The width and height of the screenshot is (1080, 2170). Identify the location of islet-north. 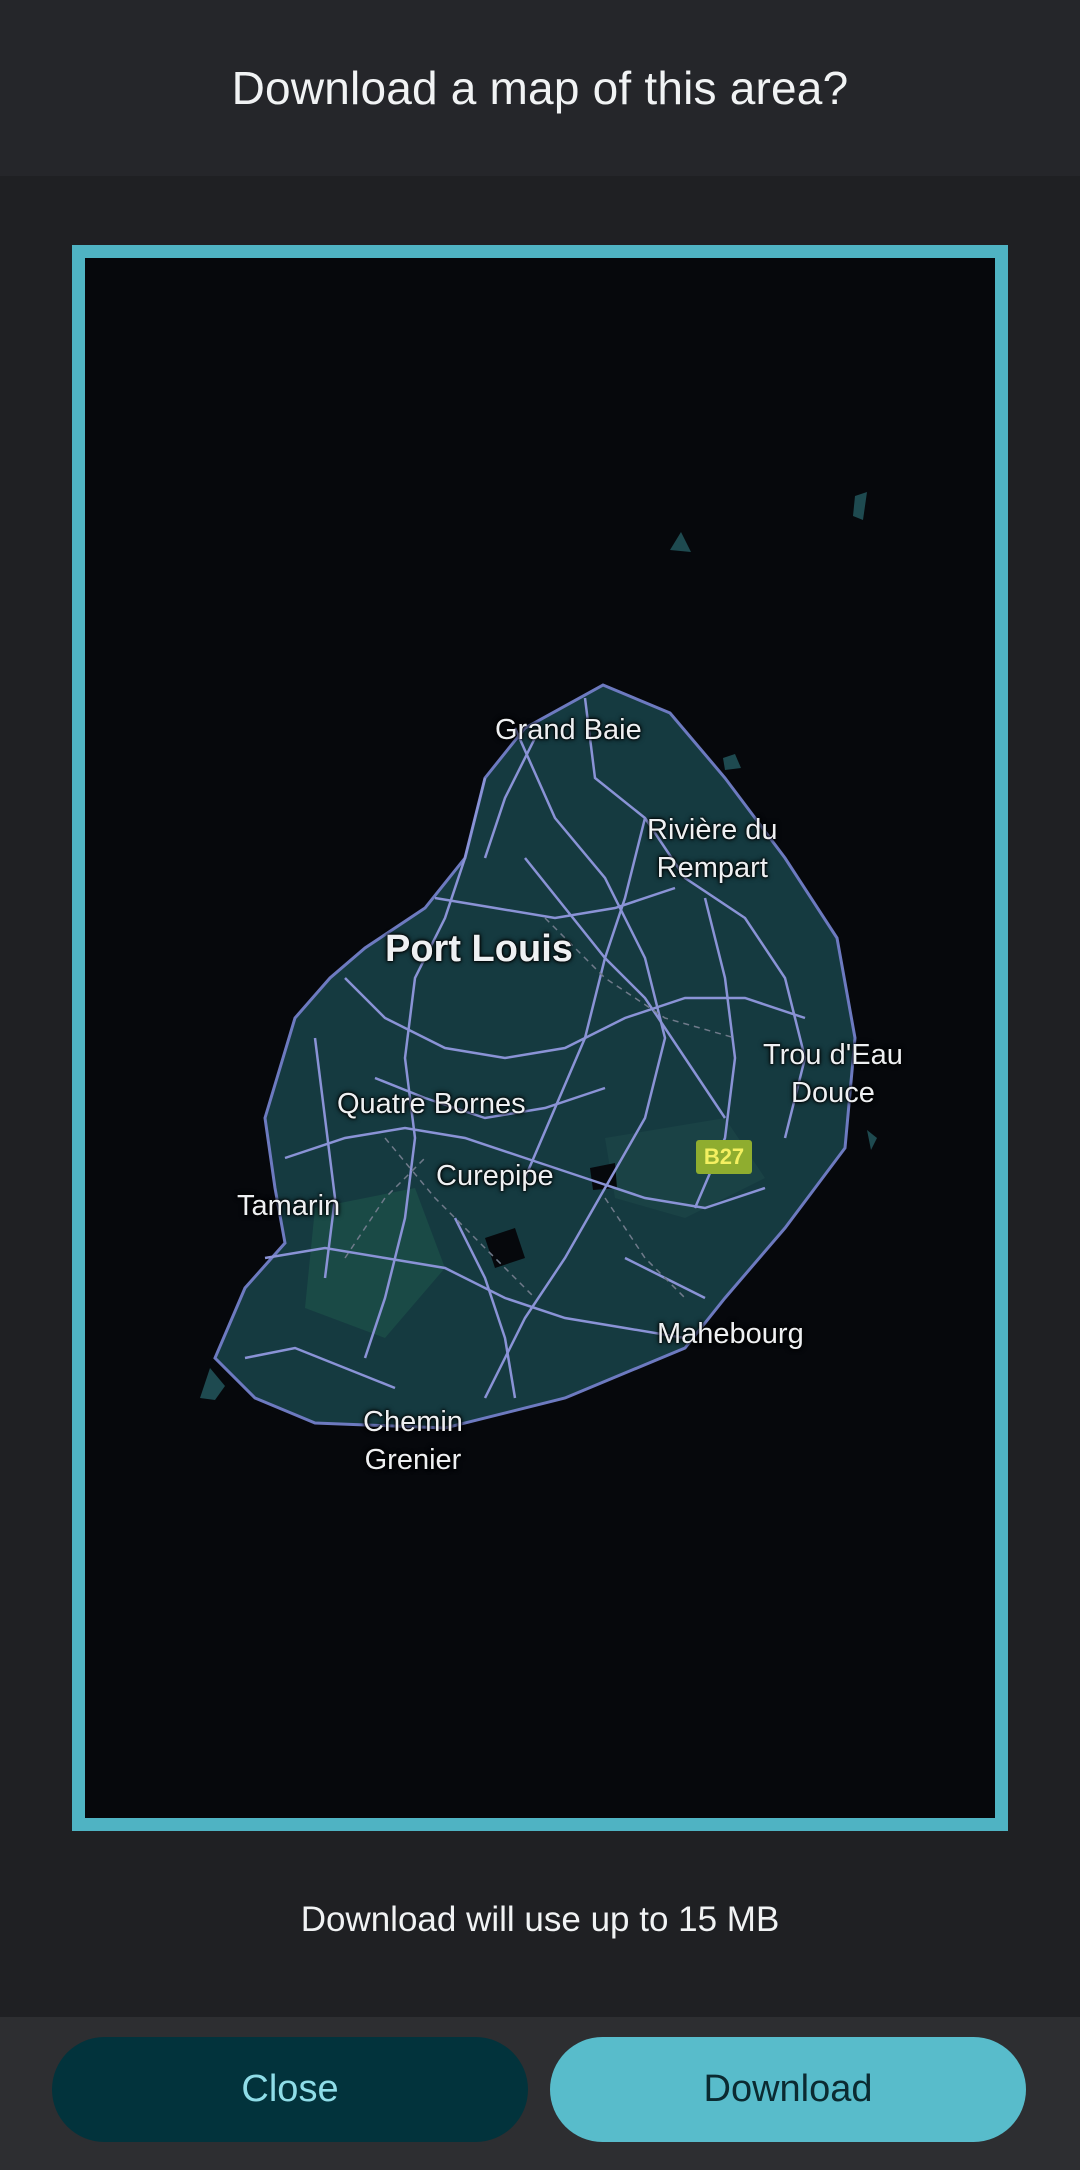
(680, 542).